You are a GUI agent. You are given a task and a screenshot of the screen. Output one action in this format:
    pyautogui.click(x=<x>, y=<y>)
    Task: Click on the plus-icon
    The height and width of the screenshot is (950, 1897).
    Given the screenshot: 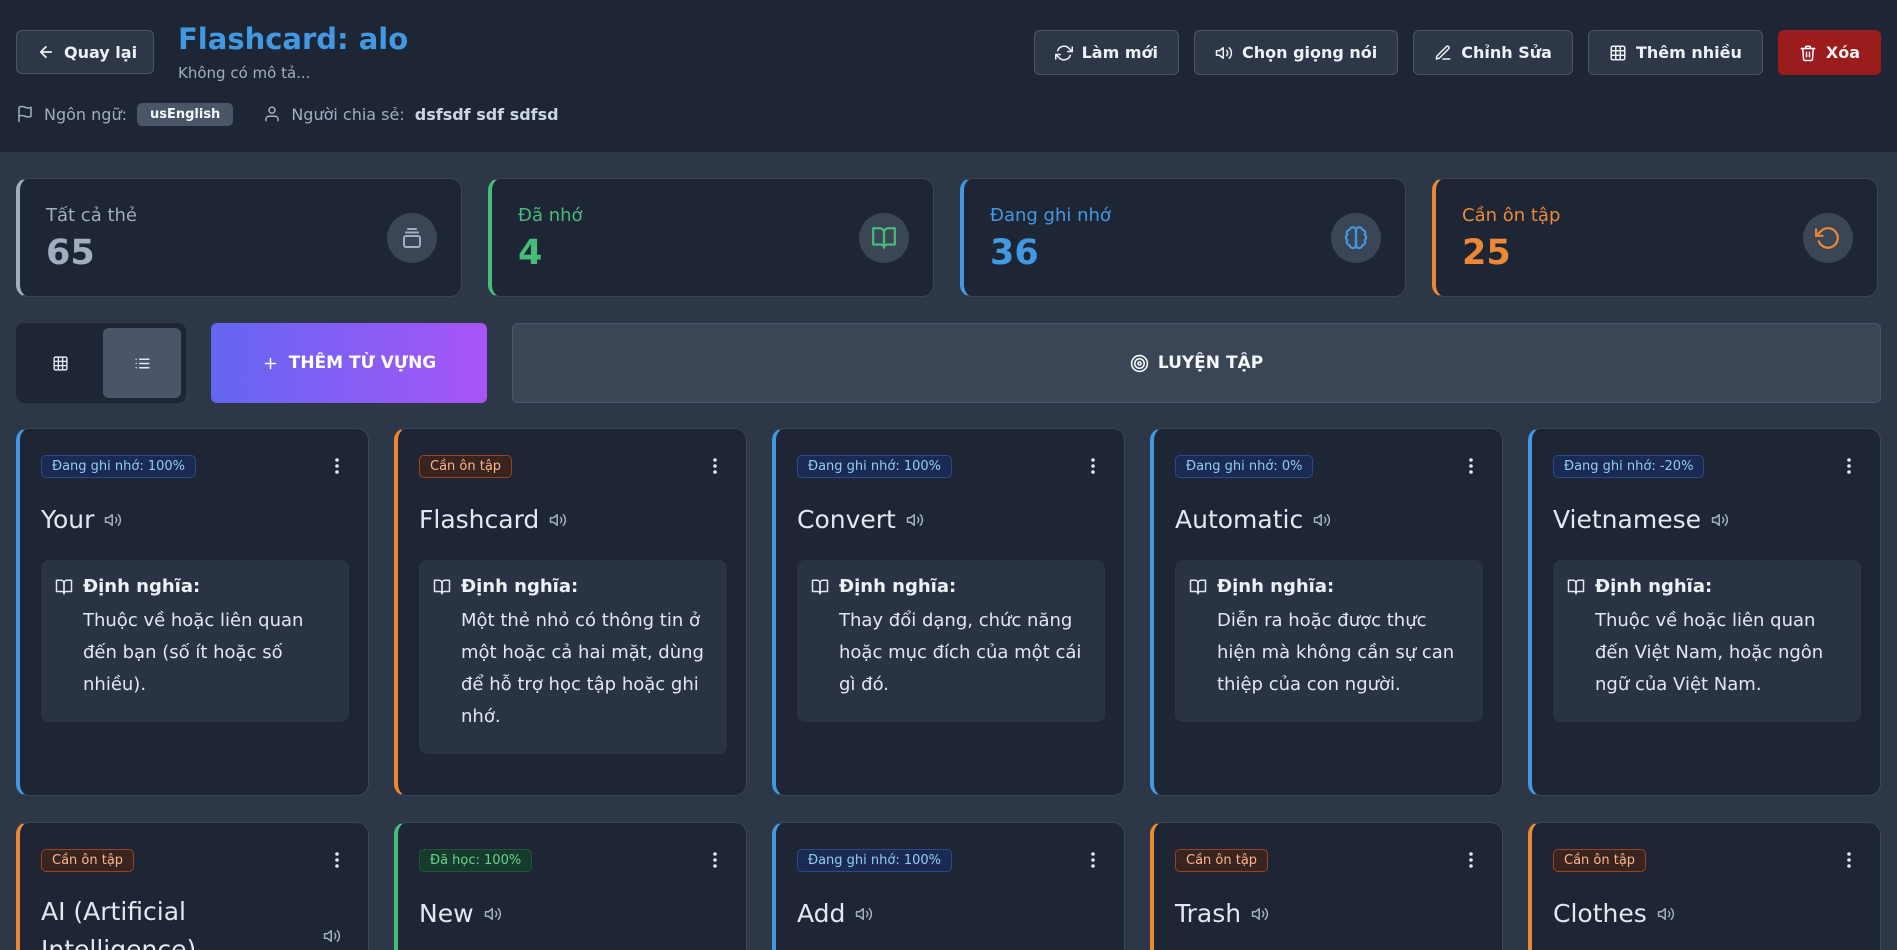 What is the action you would take?
    pyautogui.click(x=270, y=363)
    